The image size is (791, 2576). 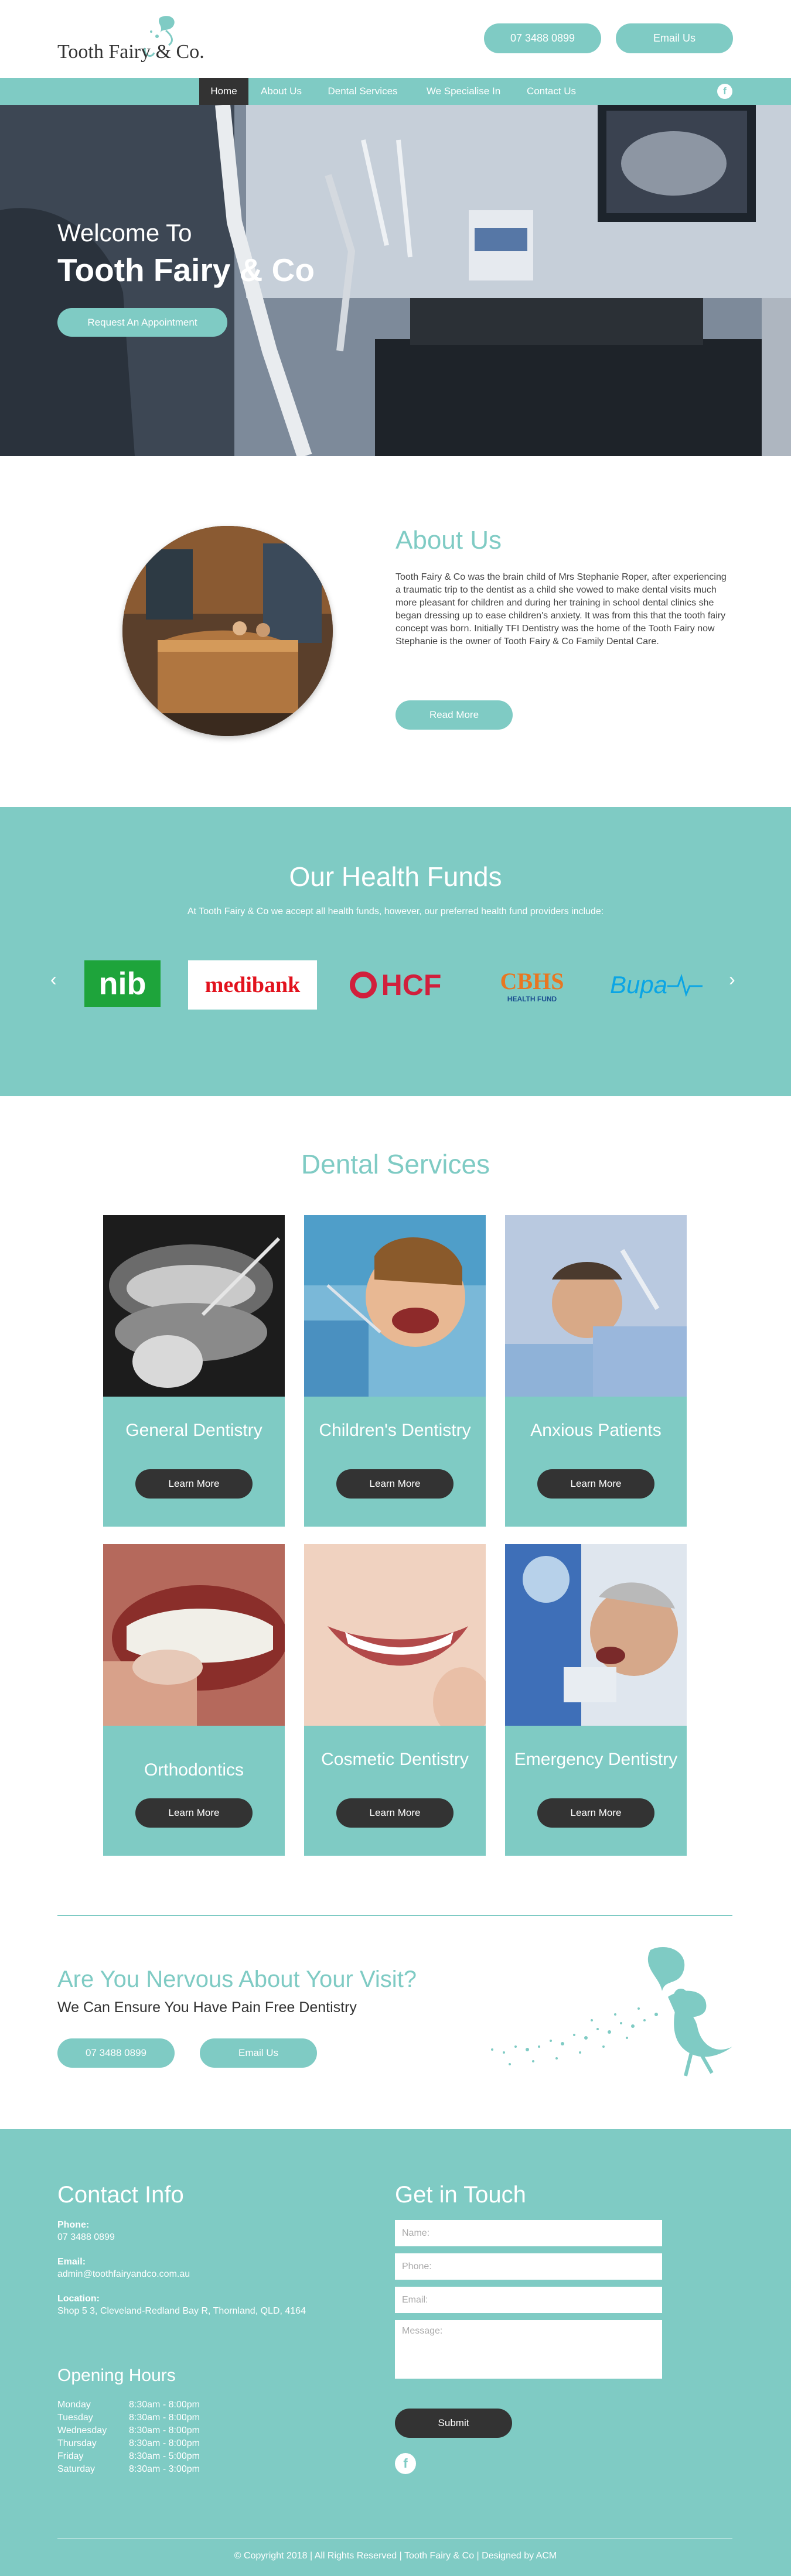 I want to click on tooth-fairy-icon, so click(x=612, y=2011).